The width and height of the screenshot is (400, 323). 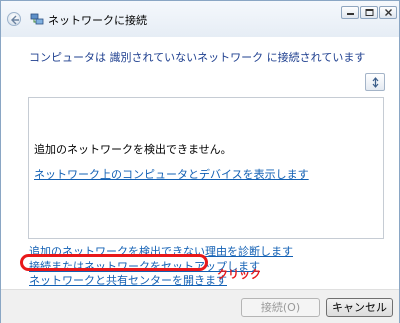 I want to click on title-bar: ネットワークに接続, so click(x=200, y=19).